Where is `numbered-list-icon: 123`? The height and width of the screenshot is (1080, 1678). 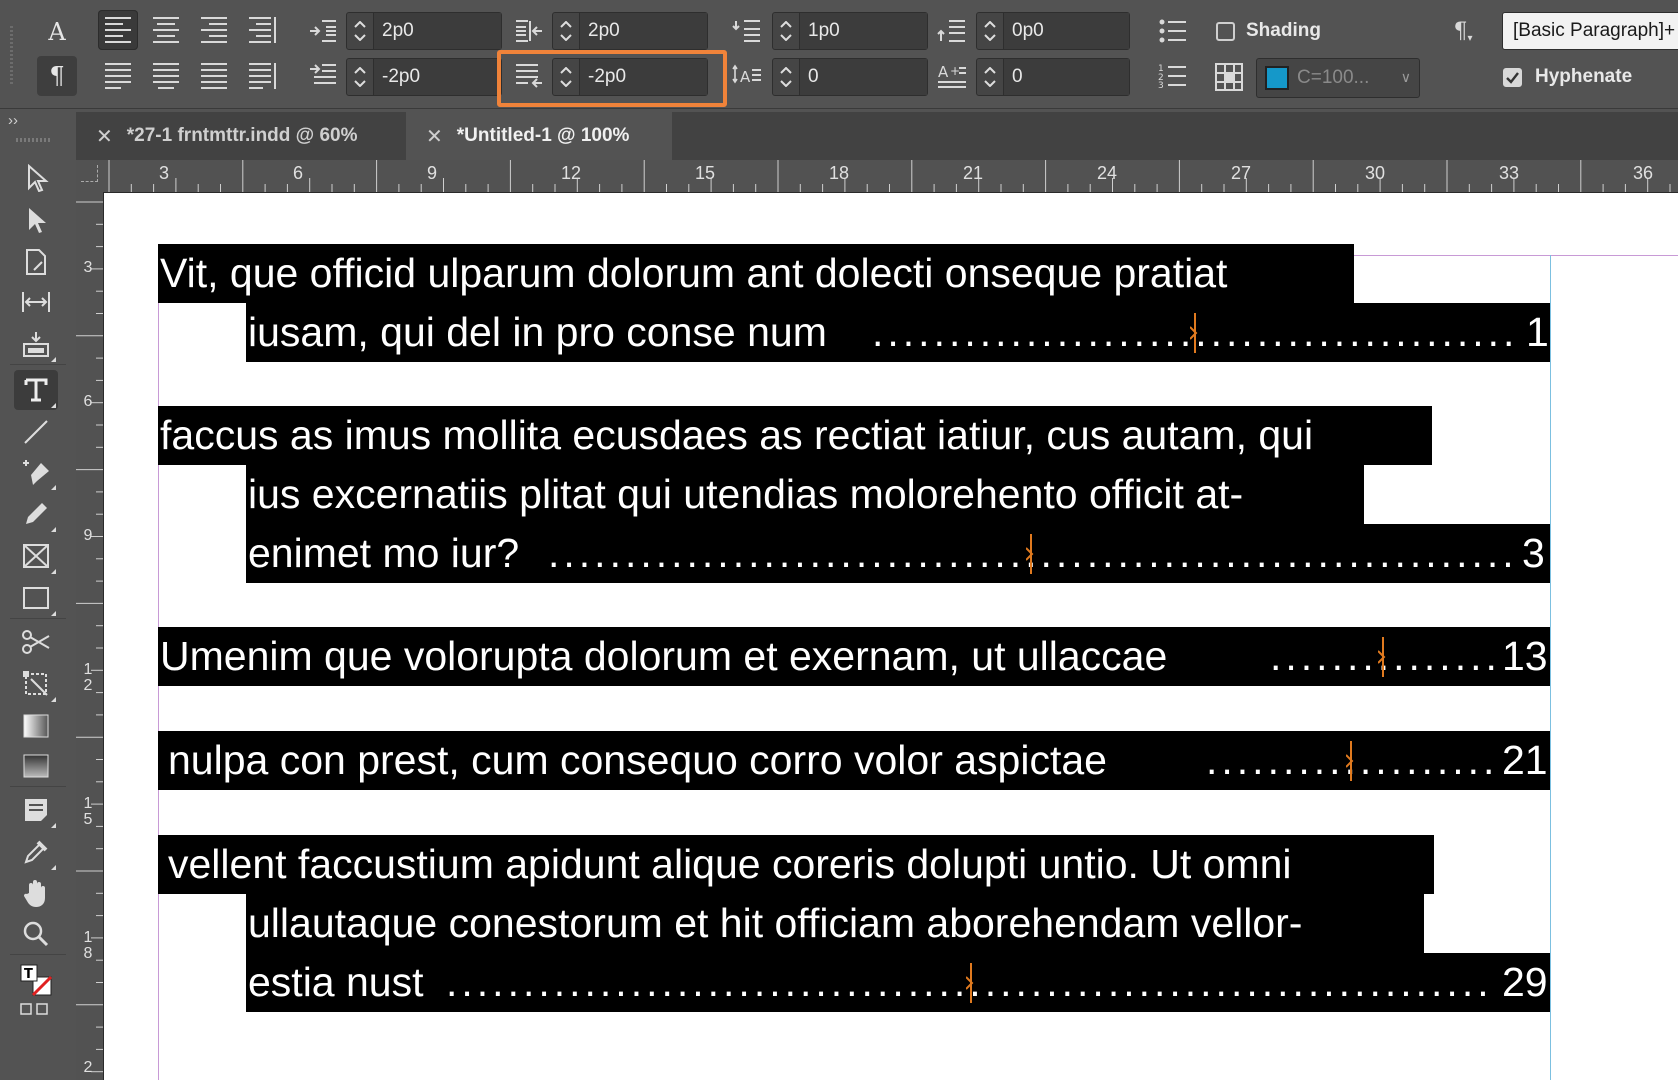
numbered-list-icon: 123 is located at coordinates (1173, 75).